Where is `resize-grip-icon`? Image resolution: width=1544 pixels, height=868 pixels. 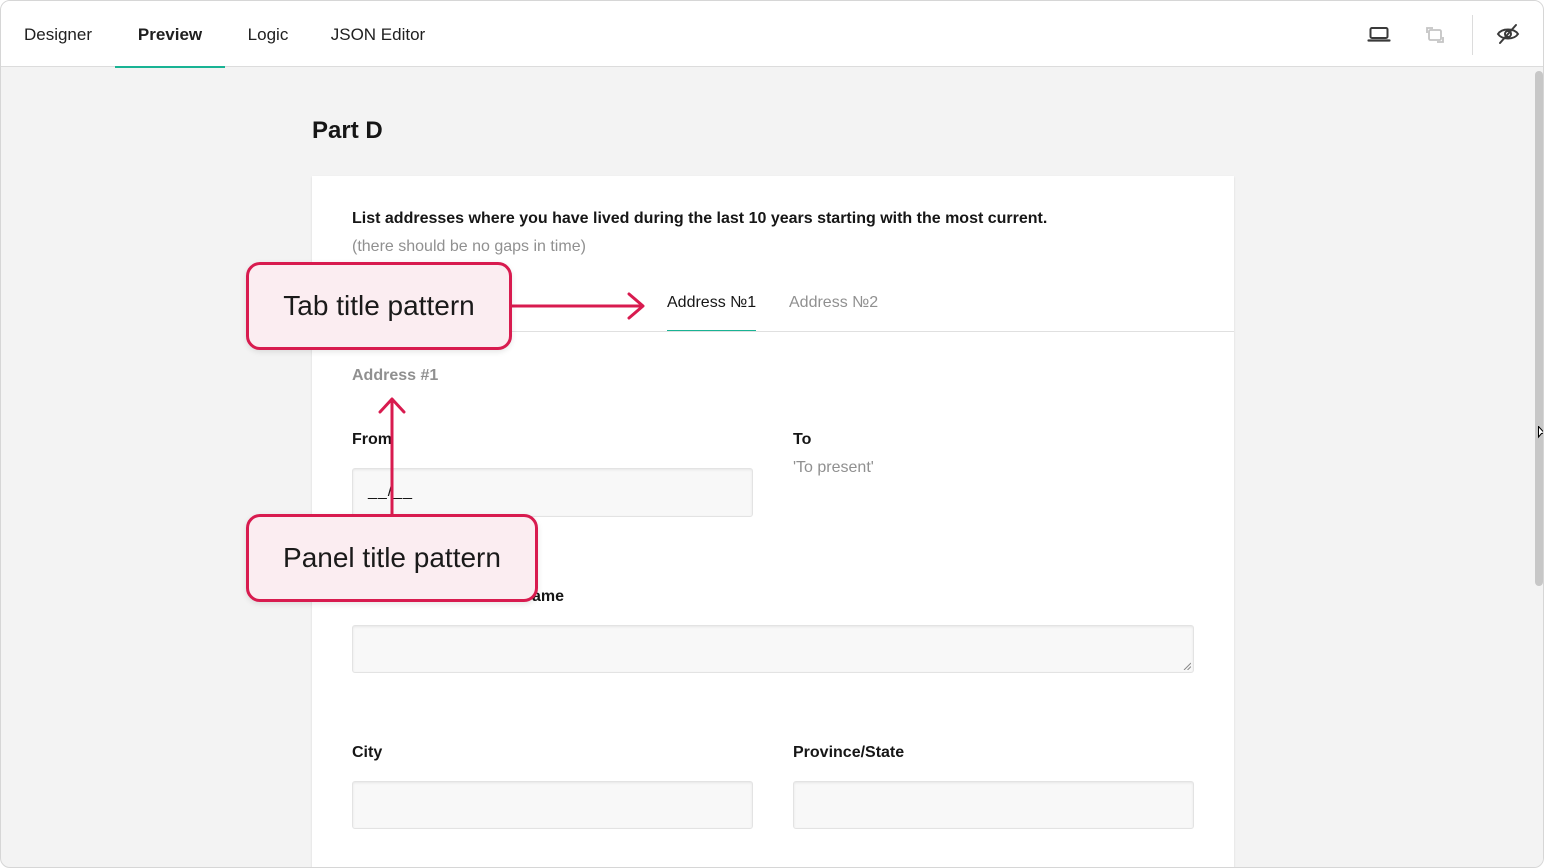
resize-grip-icon is located at coordinates (1187, 666).